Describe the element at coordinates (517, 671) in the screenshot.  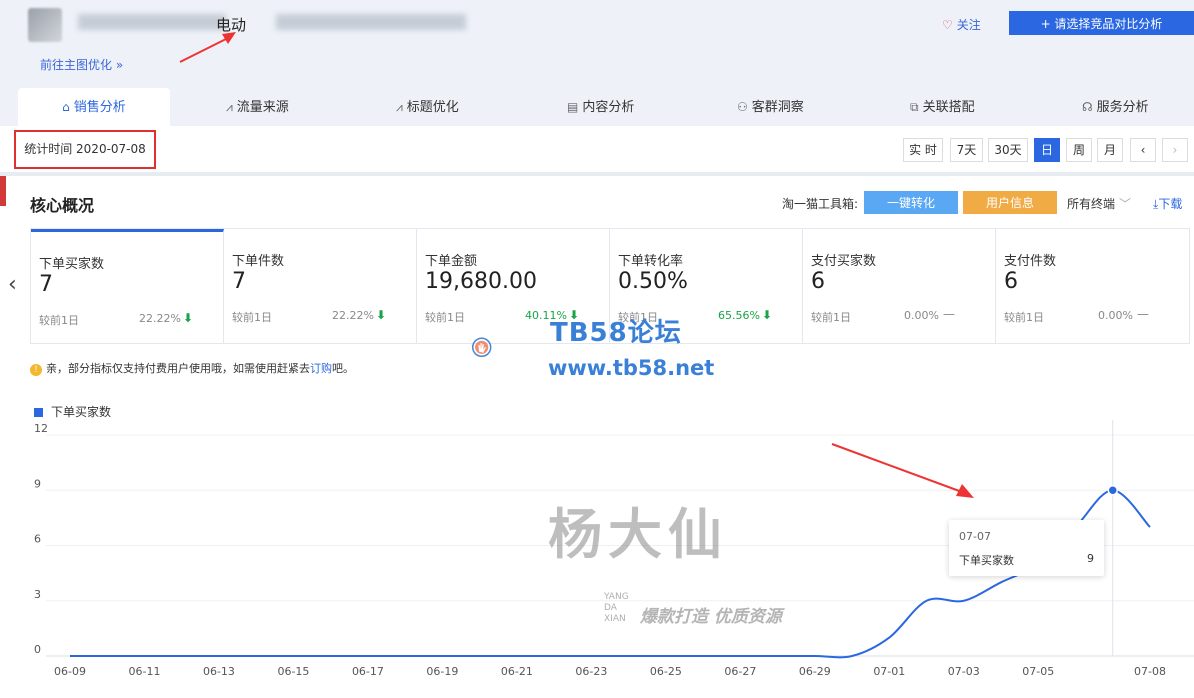
I see `x-tick-label: 06-21` at that location.